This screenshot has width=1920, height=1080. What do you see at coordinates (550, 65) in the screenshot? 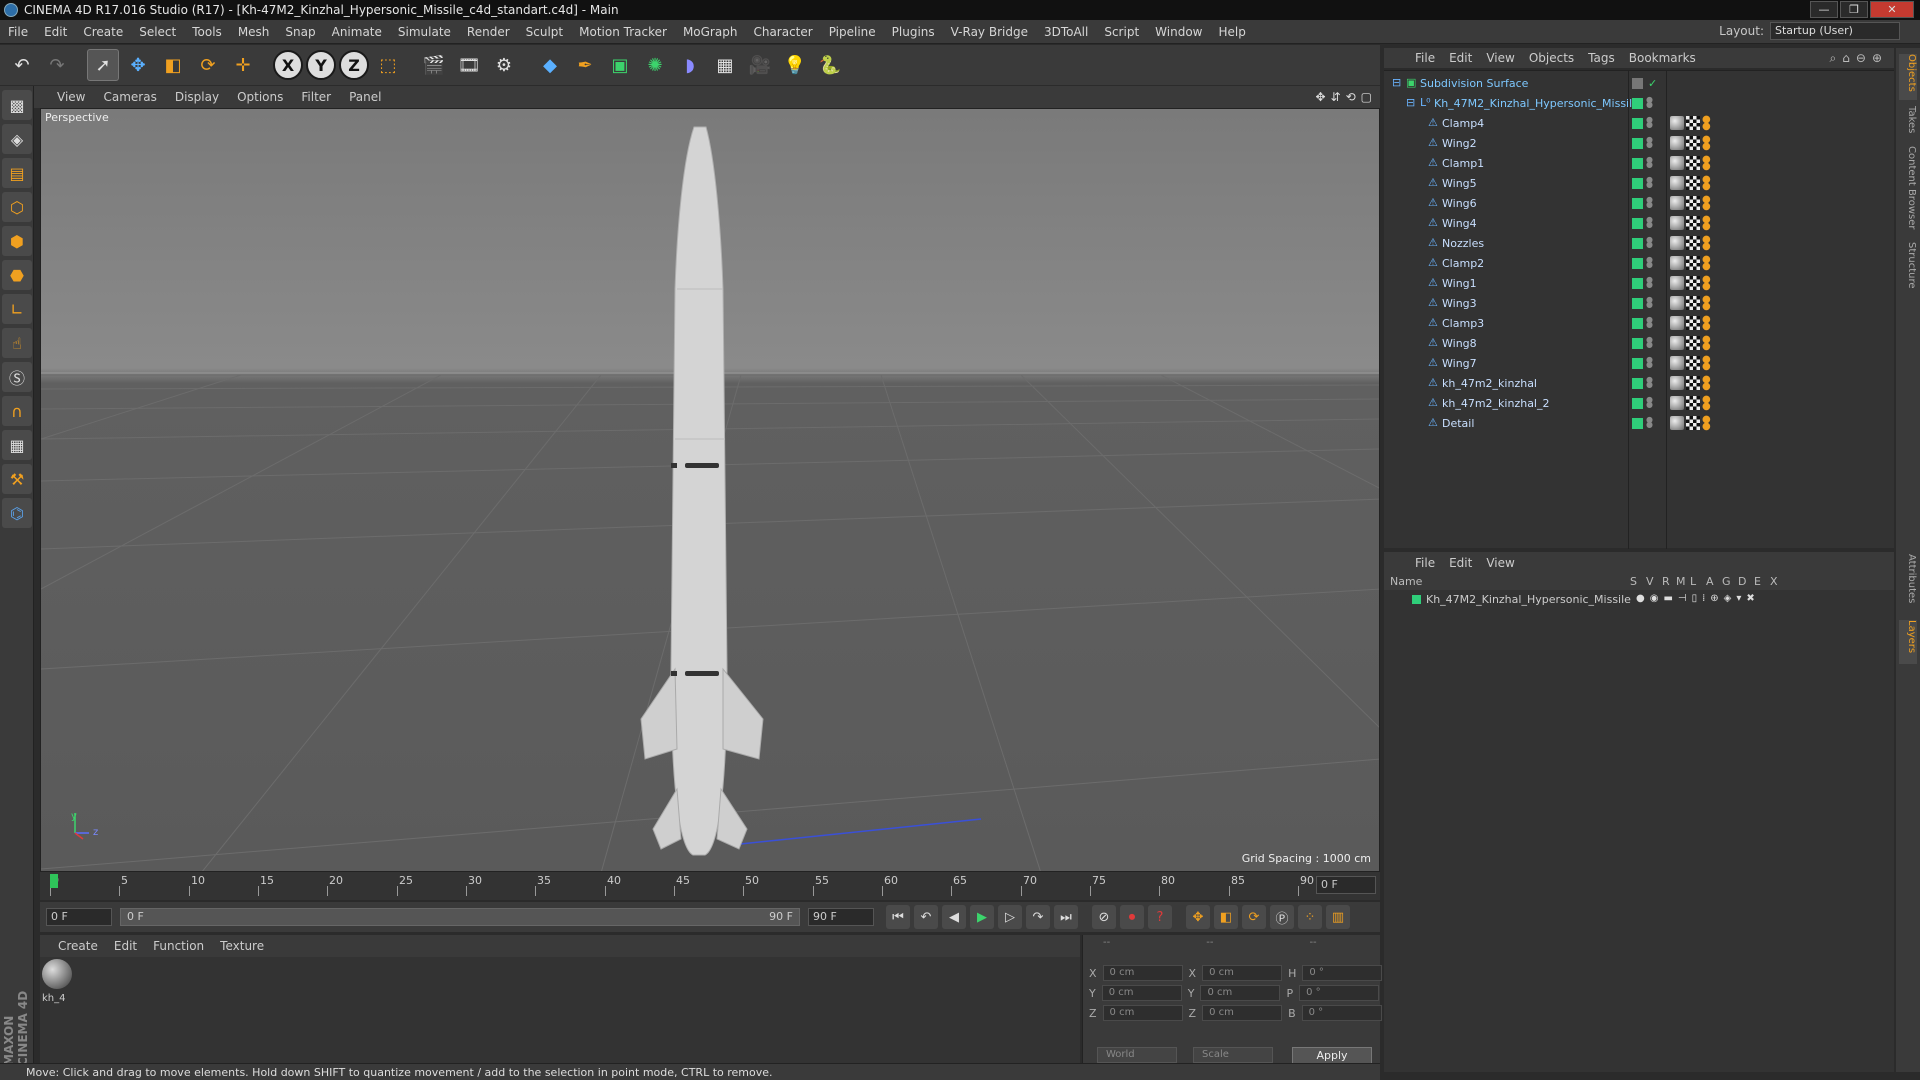
I see `cube-primitive-icon: ◆` at bounding box center [550, 65].